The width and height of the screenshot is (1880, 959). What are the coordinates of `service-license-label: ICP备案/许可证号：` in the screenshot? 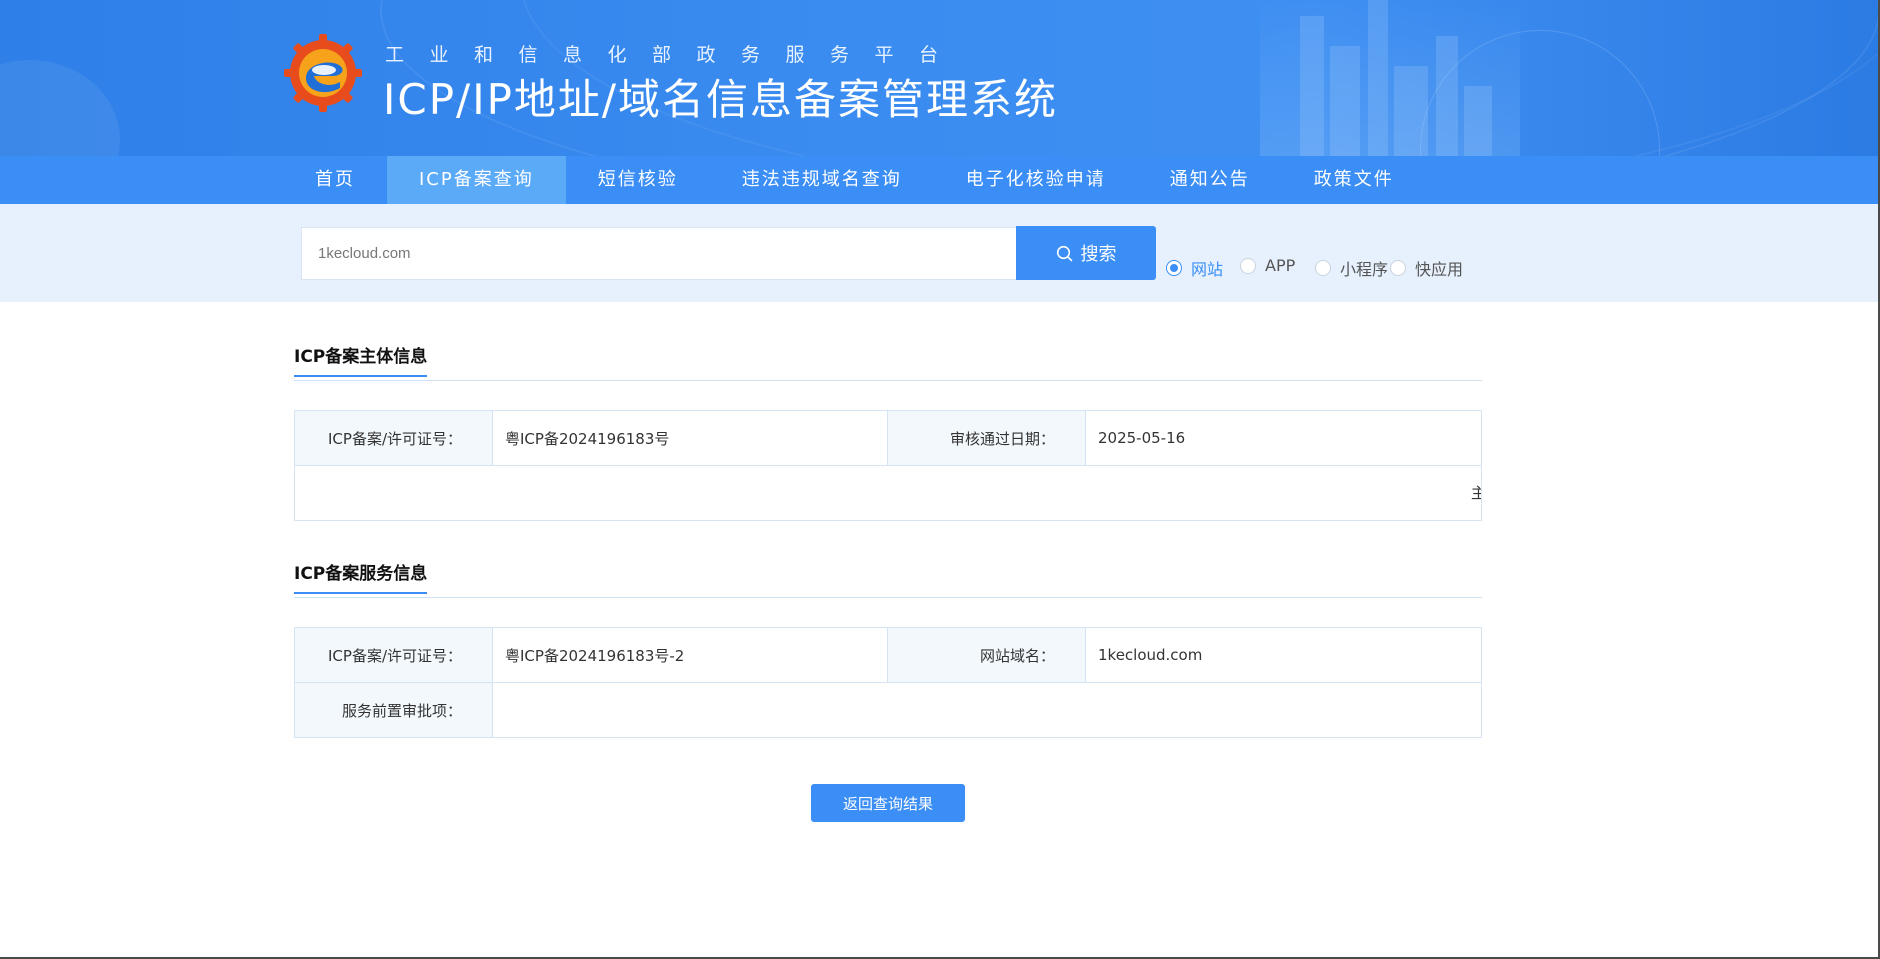 It's located at (393, 655).